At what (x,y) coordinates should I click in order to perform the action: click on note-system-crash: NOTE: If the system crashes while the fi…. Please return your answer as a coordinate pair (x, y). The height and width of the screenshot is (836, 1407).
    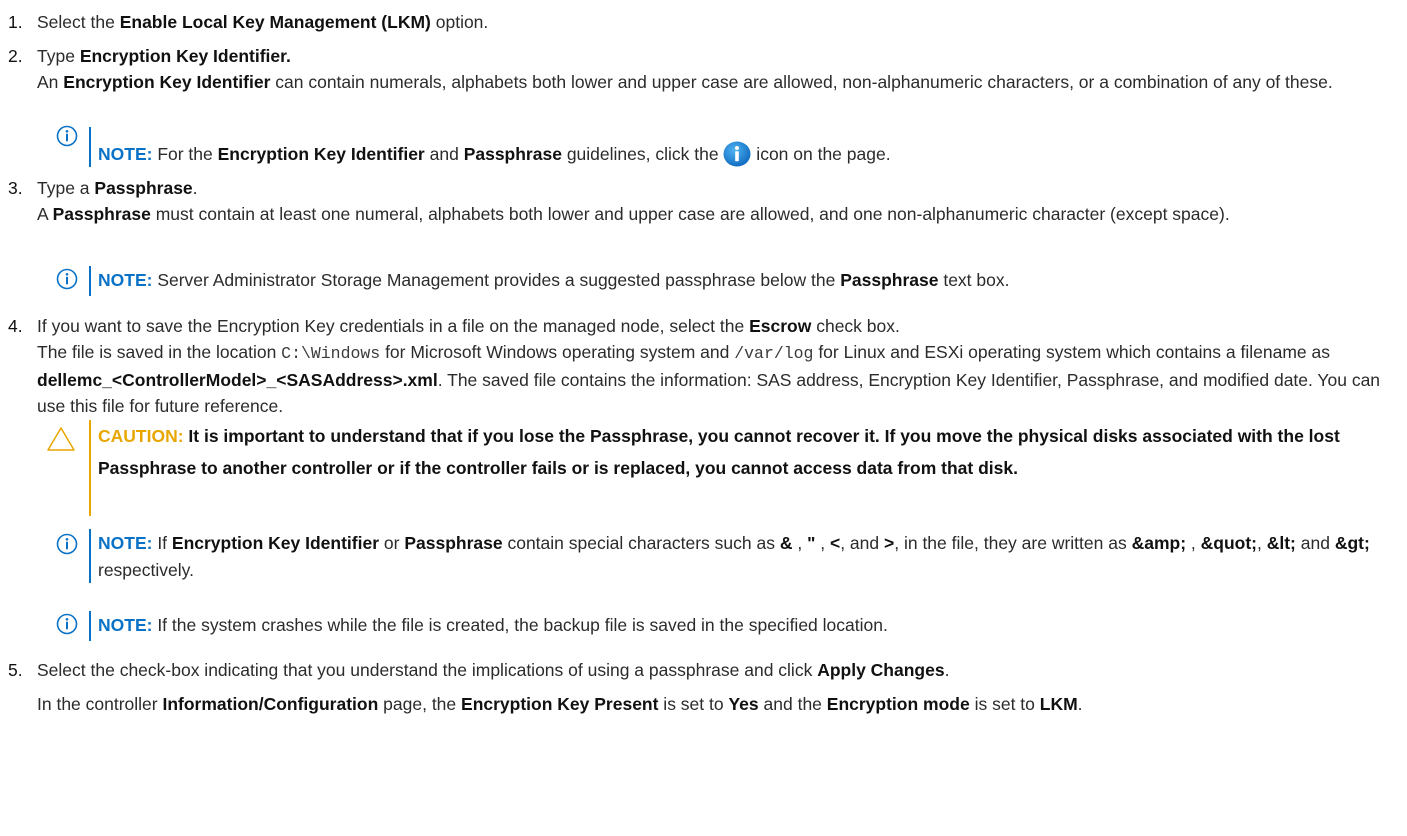
    Looking at the image, I should click on (731, 626).